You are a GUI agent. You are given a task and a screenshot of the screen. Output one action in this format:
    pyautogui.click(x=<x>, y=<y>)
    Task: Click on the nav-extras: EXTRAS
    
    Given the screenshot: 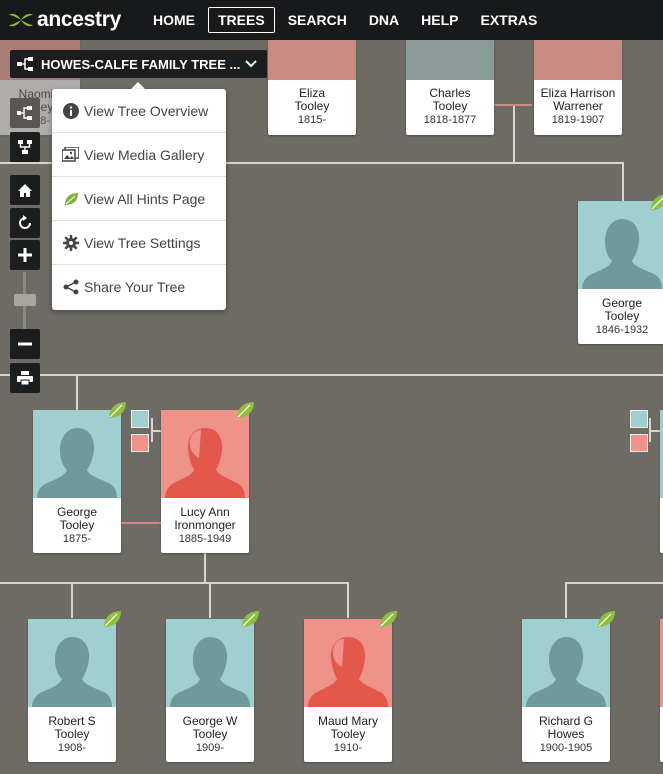 What is the action you would take?
    pyautogui.click(x=509, y=20)
    